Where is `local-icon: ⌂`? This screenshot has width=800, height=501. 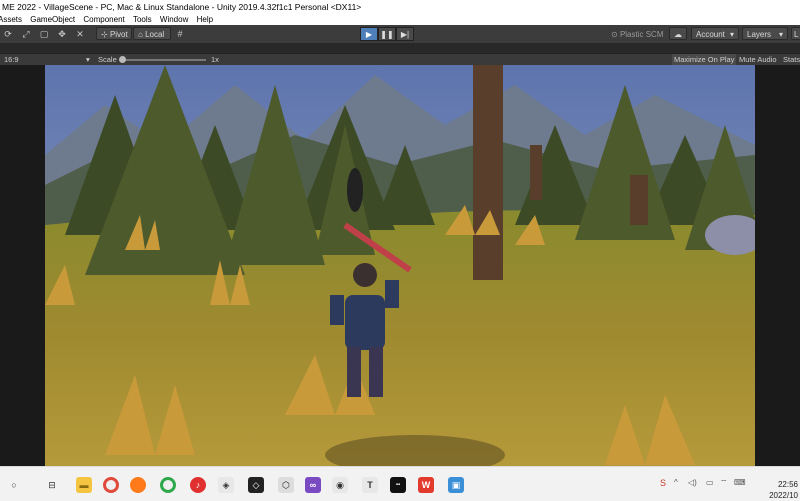
local-icon: ⌂ is located at coordinates (140, 34).